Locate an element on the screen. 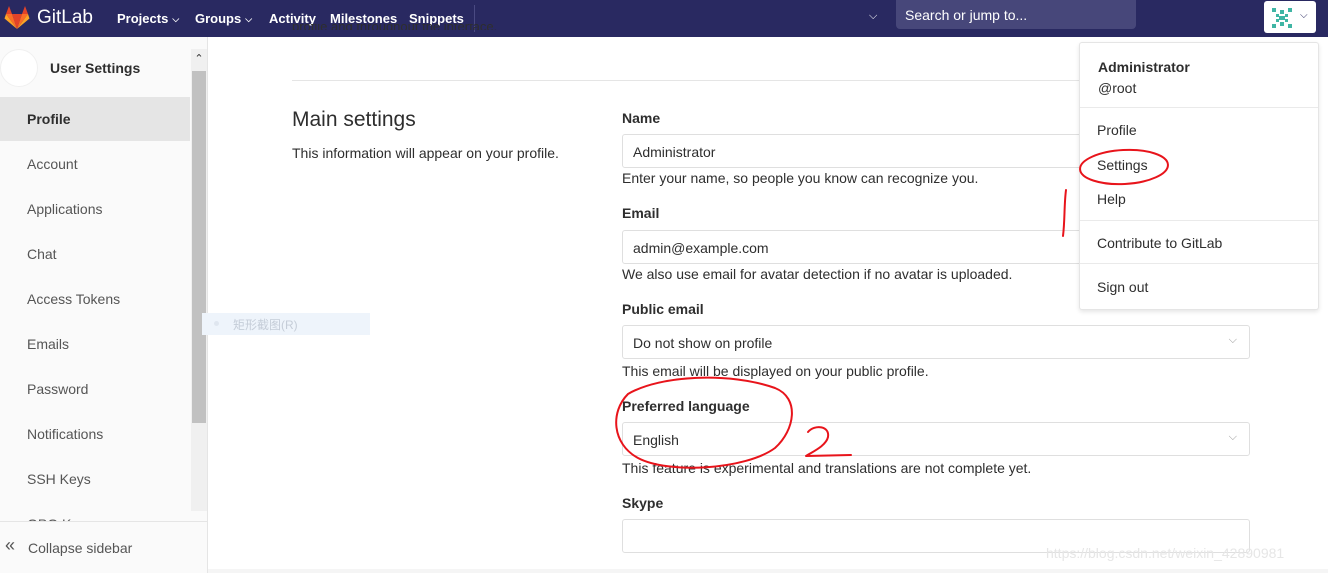  nav-projects: Projects ⌵ is located at coordinates (148, 18).